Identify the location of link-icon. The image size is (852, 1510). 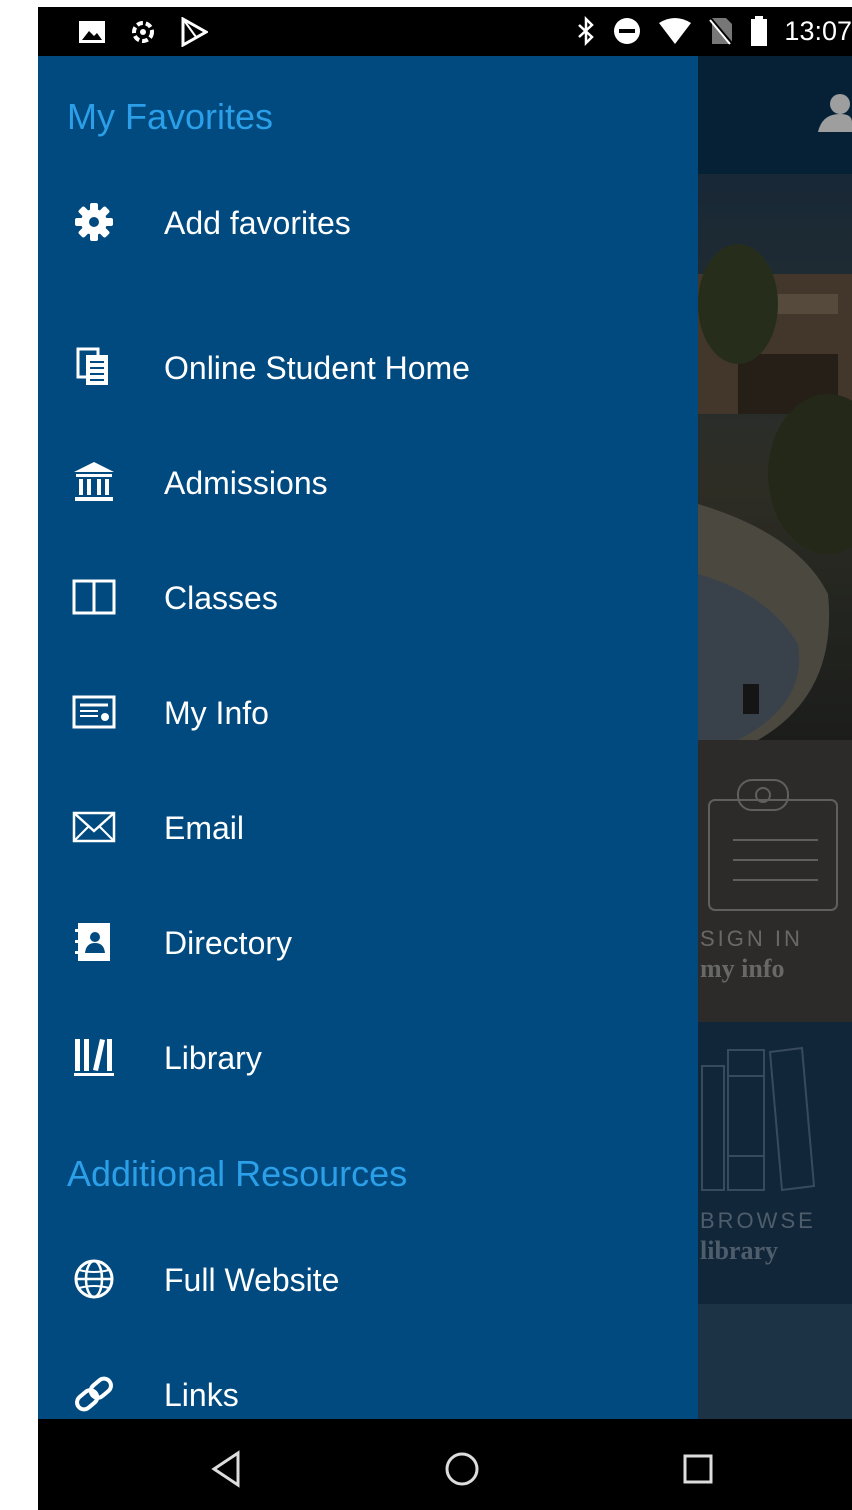
(94, 1394).